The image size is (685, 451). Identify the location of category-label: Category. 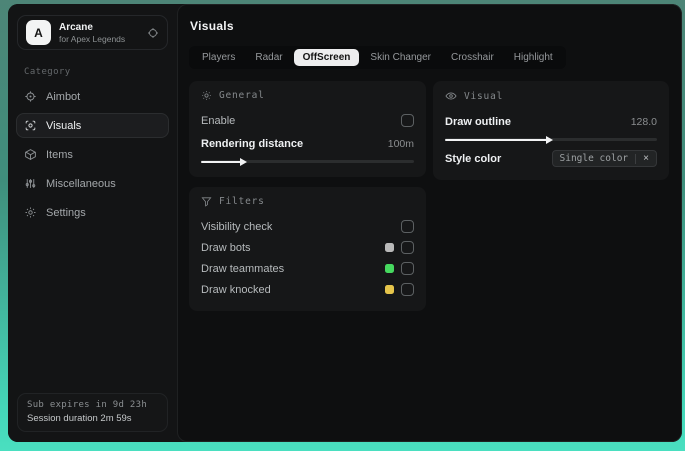
(47, 72).